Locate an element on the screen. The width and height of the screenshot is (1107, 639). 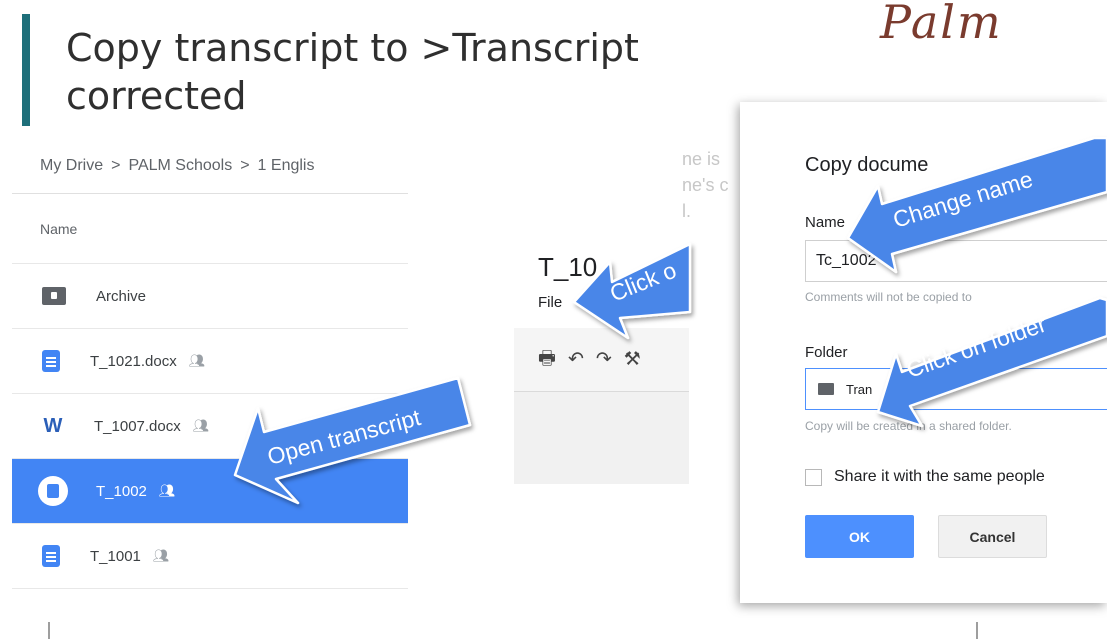
background-text: ne is ne's c l. is located at coordinates (705, 185).